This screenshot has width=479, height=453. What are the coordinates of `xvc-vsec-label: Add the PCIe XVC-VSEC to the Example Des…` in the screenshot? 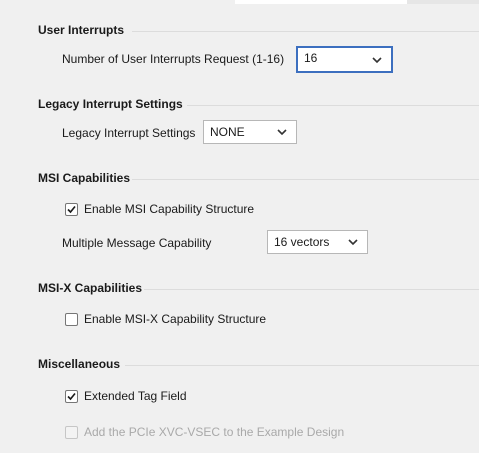 It's located at (214, 432).